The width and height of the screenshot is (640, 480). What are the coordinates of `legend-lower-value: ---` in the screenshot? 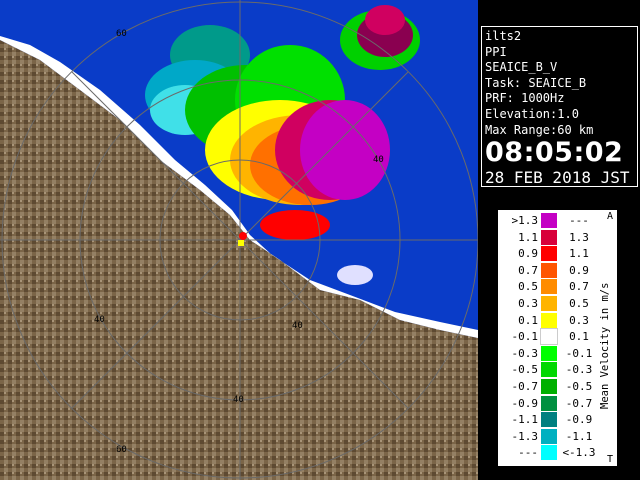 It's located at (528, 453).